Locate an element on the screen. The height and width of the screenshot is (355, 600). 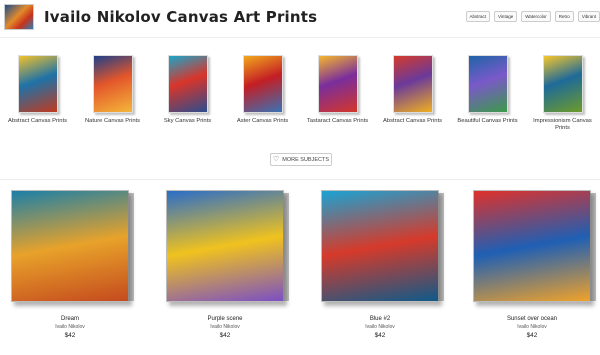
subject-label: Aster Canvas Prints is located at coordinates (262, 121).